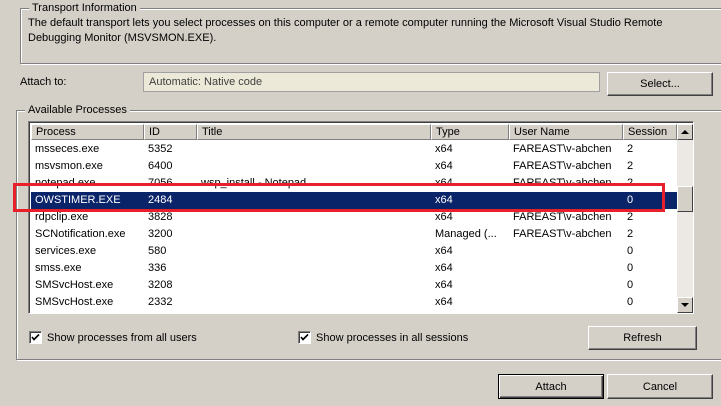 The image size is (721, 406). Describe the element at coordinates (160, 200) in the screenshot. I see `cell-id: 2484` at that location.